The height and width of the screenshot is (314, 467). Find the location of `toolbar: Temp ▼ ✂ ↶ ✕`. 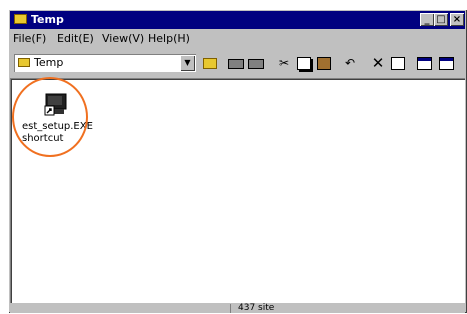

toolbar: Temp ▼ ✂ ↶ ✕ is located at coordinates (237, 63).